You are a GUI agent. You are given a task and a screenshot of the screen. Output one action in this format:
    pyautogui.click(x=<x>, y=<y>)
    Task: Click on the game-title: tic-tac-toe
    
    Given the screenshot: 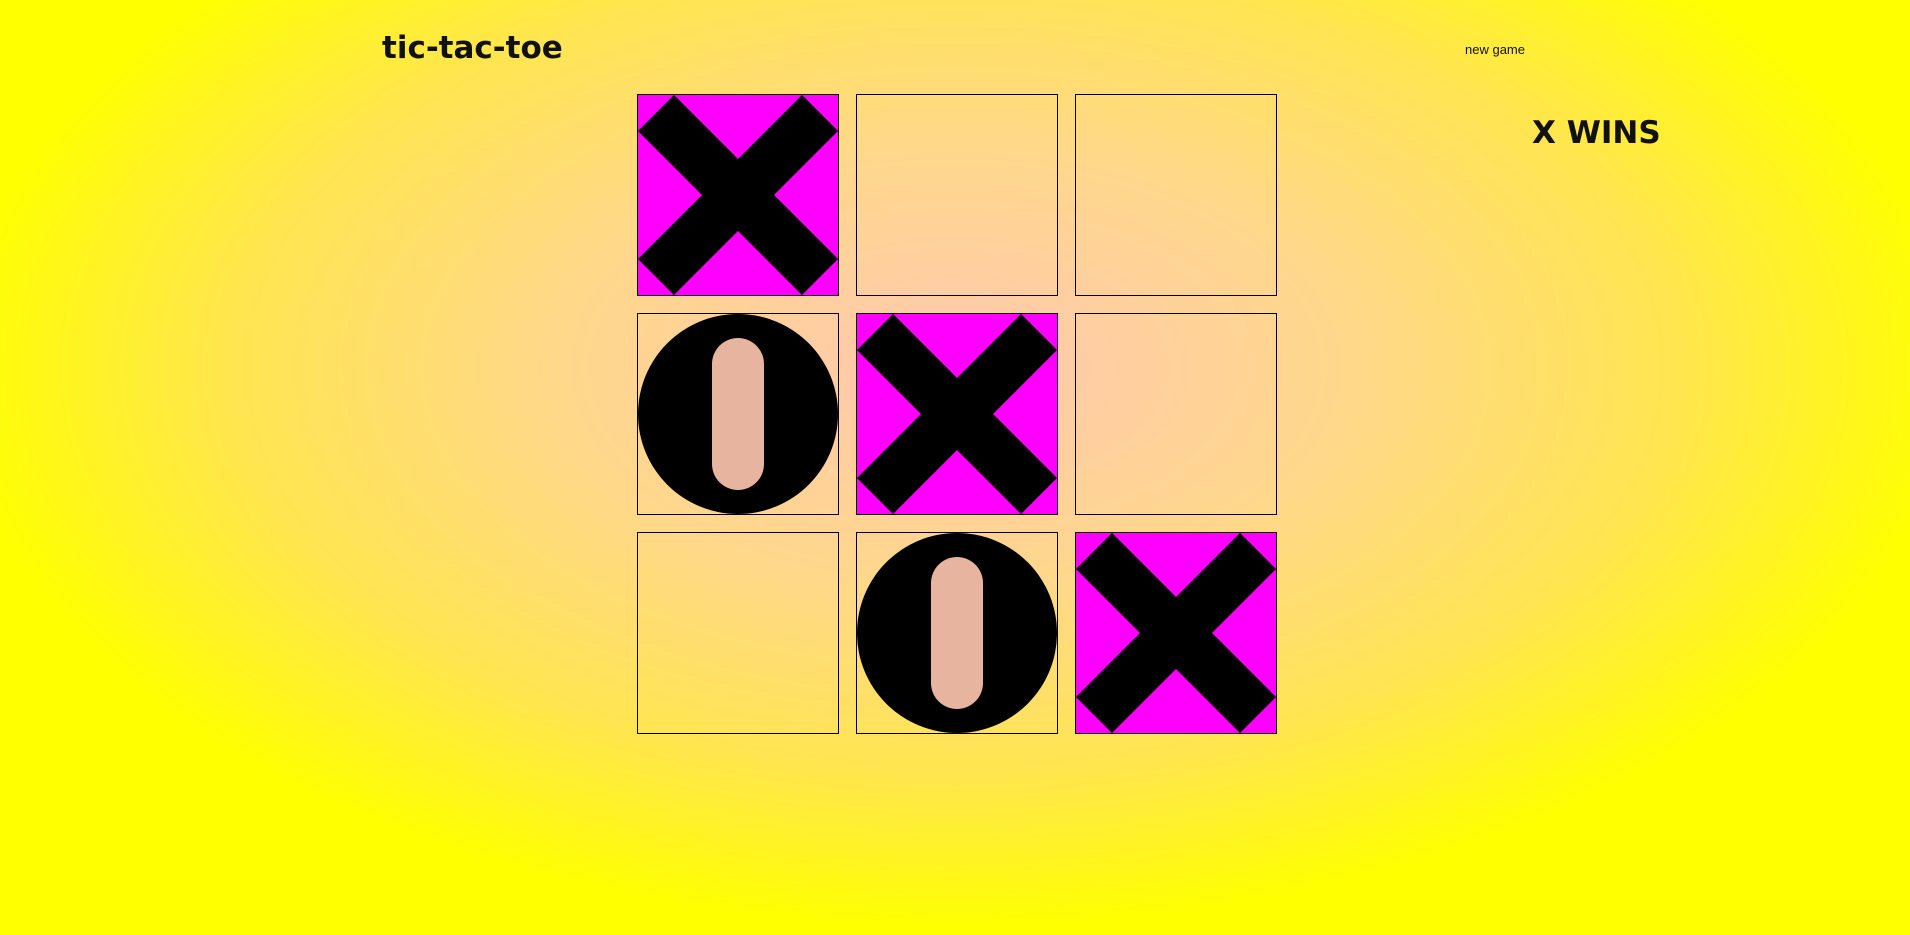 What is the action you would take?
    pyautogui.click(x=472, y=48)
    